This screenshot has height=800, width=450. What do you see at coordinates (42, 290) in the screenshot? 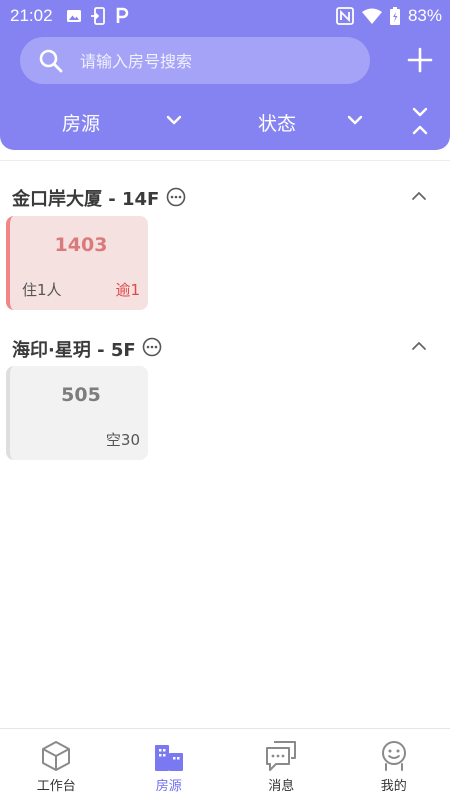
I see `room-occupancy: 住1人` at bounding box center [42, 290].